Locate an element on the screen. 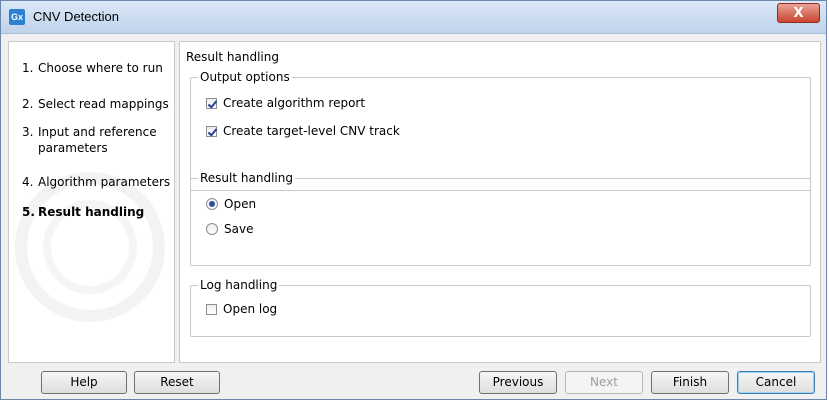  step-select-read-mappings: 2. Select read mappings is located at coordinates (97, 104).